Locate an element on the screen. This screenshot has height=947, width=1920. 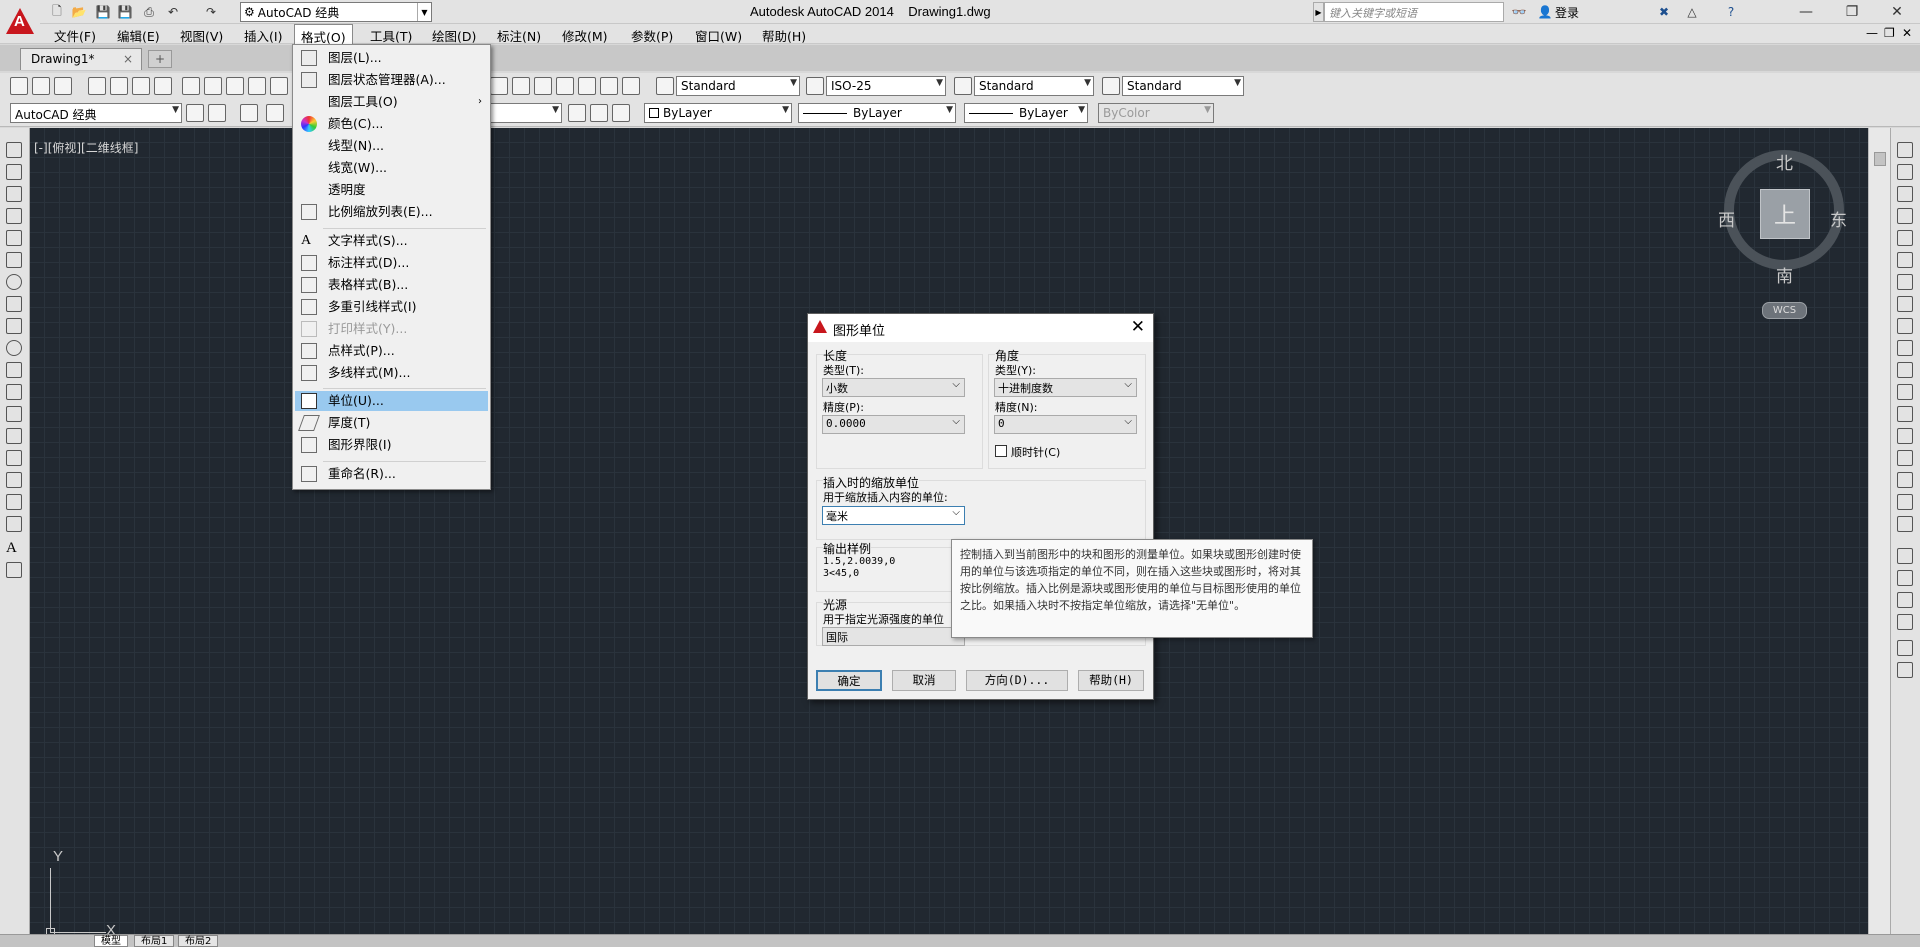
angle-precision-select: 0 ⌵ is located at coordinates (1065, 424).